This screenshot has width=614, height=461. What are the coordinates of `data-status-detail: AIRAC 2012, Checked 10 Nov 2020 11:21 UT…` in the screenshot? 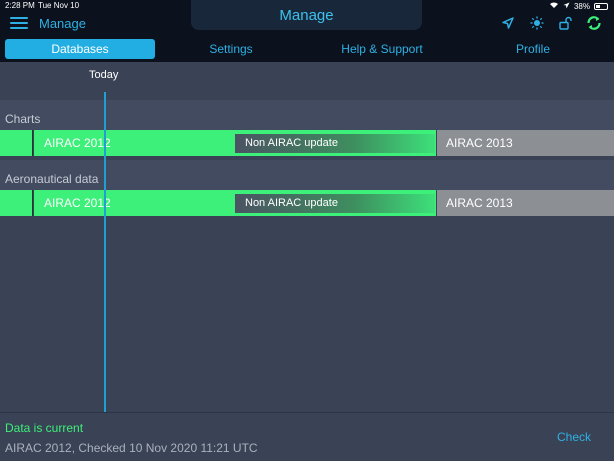 It's located at (131, 448).